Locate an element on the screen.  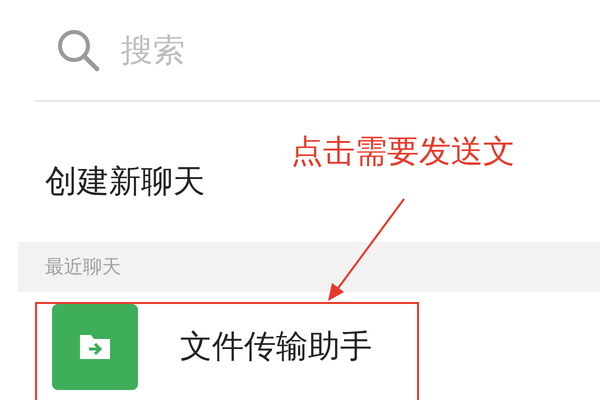
search-icon is located at coordinates (78, 50).